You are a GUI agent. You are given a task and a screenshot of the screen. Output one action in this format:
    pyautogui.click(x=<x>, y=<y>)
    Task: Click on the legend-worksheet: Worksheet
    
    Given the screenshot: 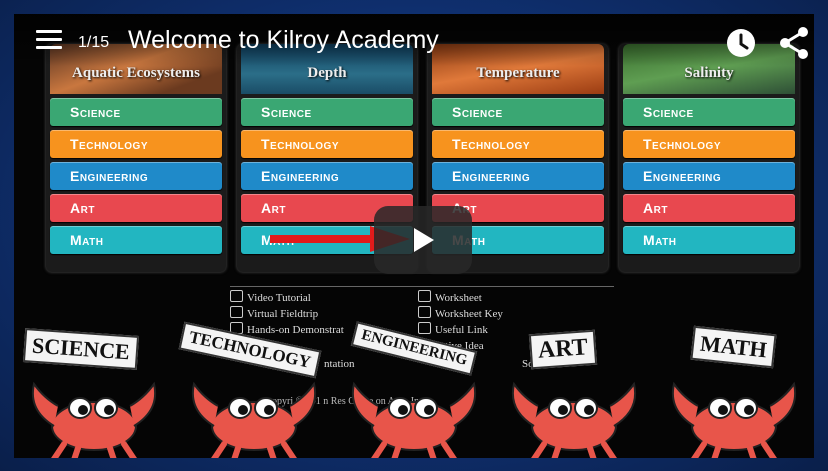 What is the action you would take?
    pyautogui.click(x=450, y=297)
    